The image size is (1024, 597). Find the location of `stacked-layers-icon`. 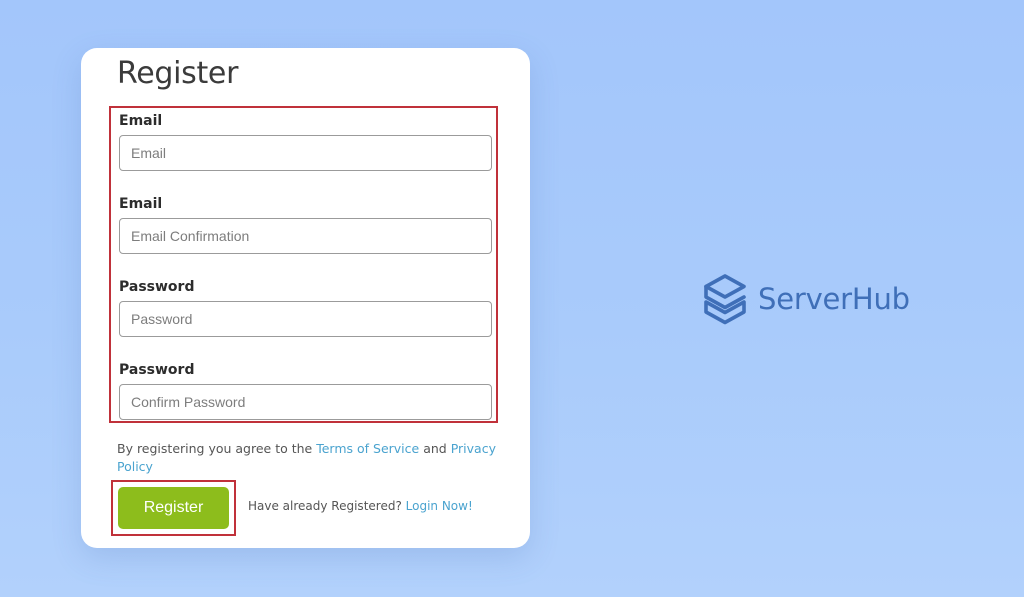

stacked-layers-icon is located at coordinates (725, 299).